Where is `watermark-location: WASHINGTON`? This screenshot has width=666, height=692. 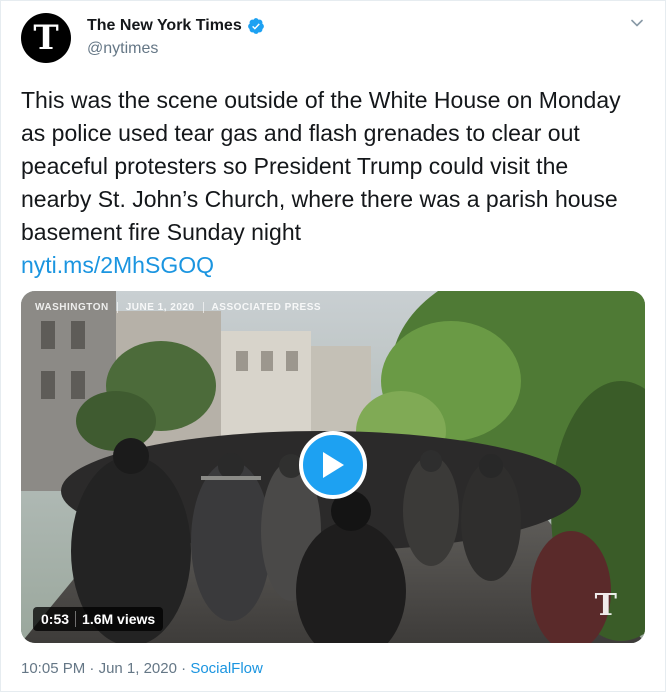
watermark-location: WASHINGTON is located at coordinates (72, 307).